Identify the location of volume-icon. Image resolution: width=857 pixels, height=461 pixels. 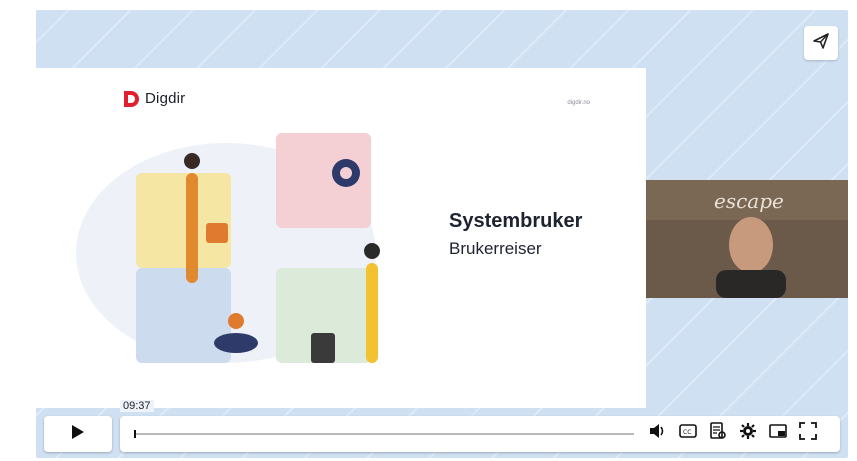
(658, 433).